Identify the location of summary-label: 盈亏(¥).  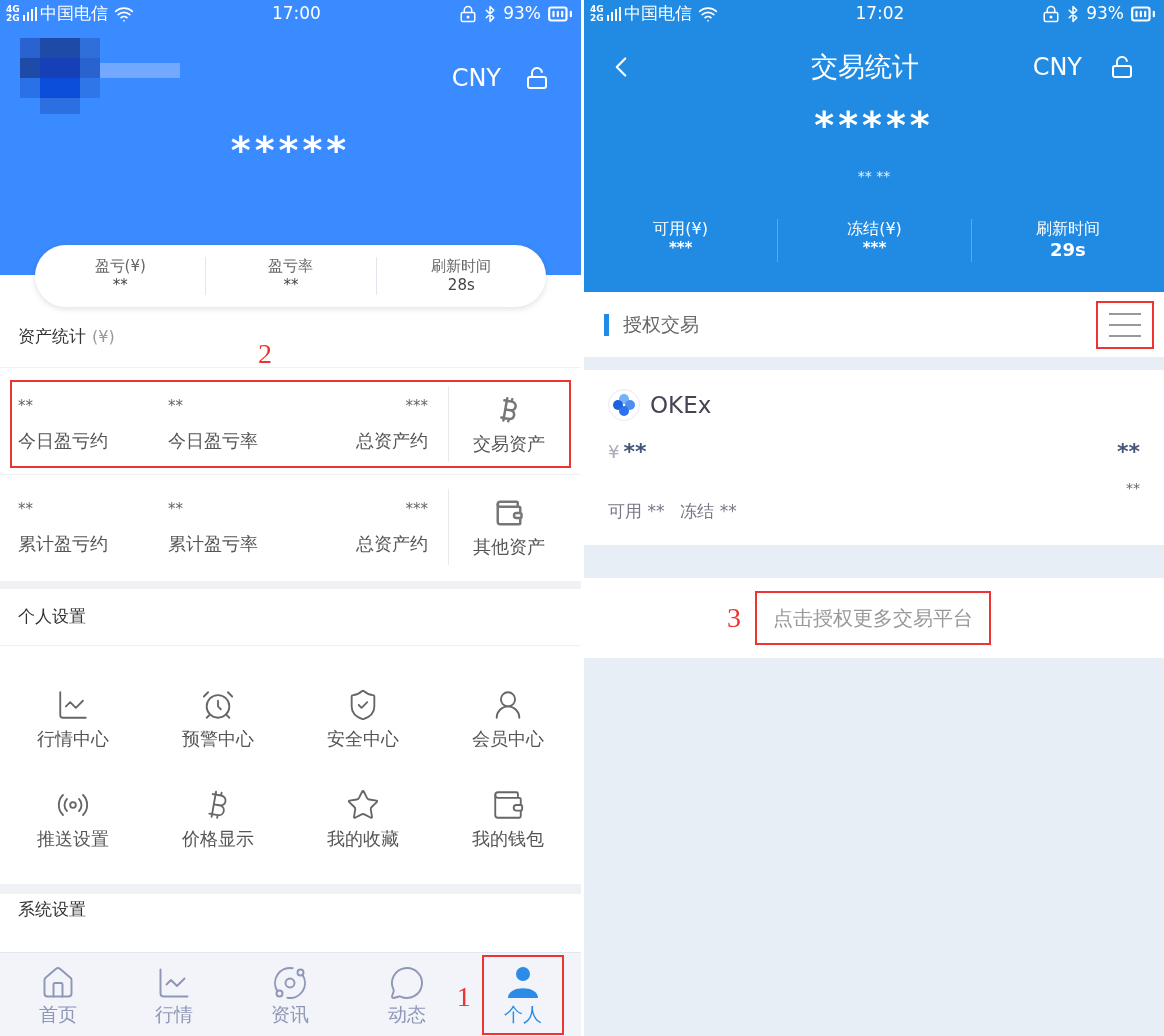
(120, 266).